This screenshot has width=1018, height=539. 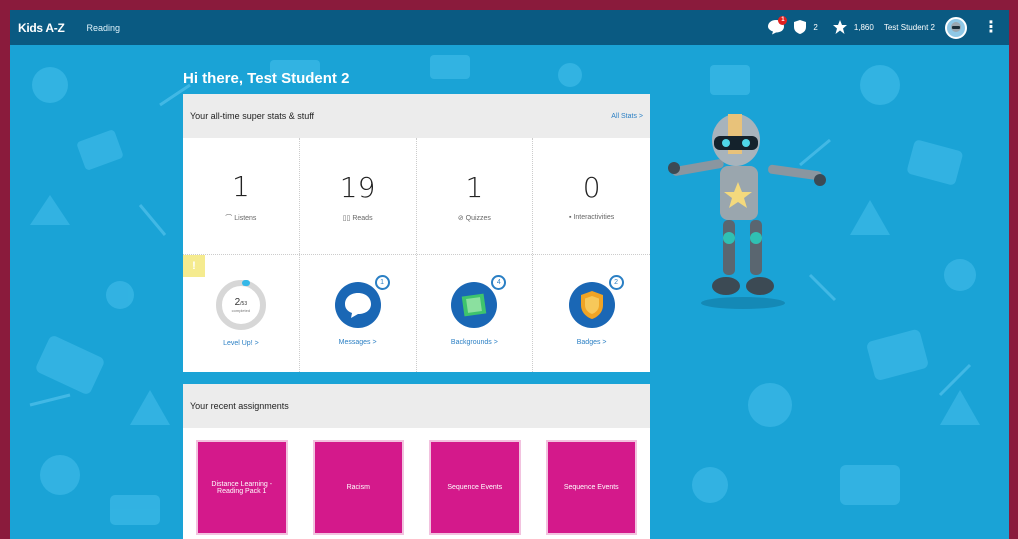 I want to click on robot-avatar-character, so click(x=748, y=210).